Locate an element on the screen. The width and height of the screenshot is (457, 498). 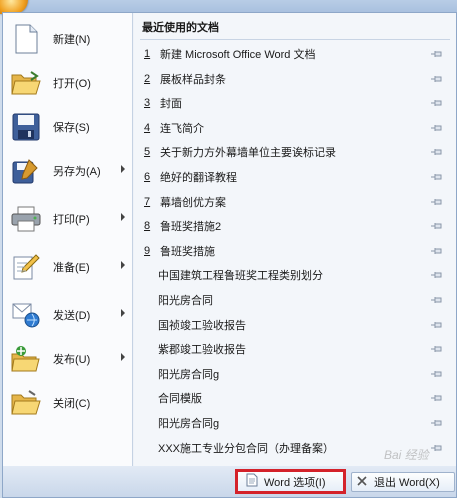
recent-document-item: 4 连飞简介 is located at coordinates (295, 128).